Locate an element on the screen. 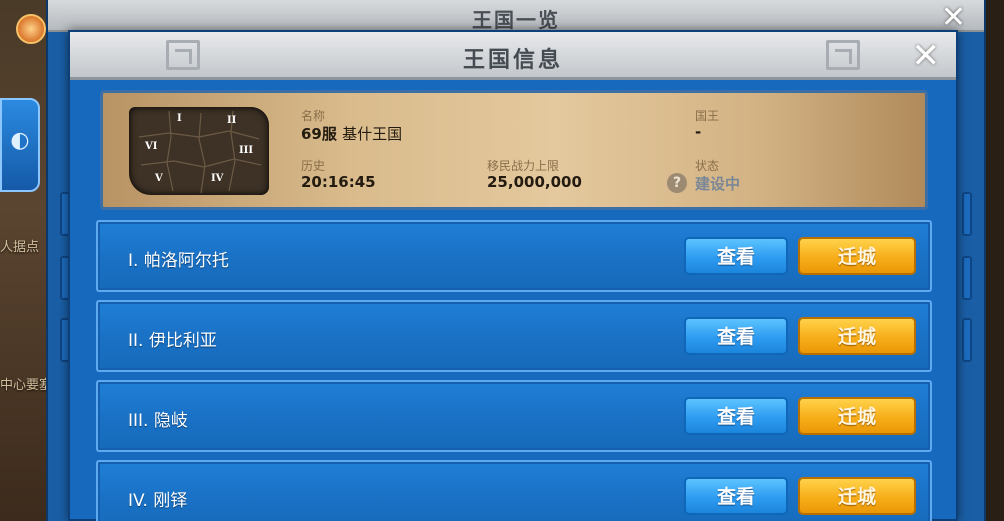 The width and height of the screenshot is (1004, 521). server-number: 69服 is located at coordinates (319, 134).